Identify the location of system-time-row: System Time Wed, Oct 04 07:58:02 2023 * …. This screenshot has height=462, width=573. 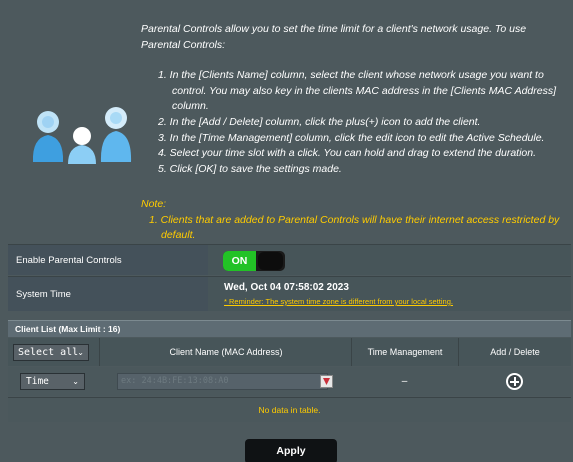
(289, 293).